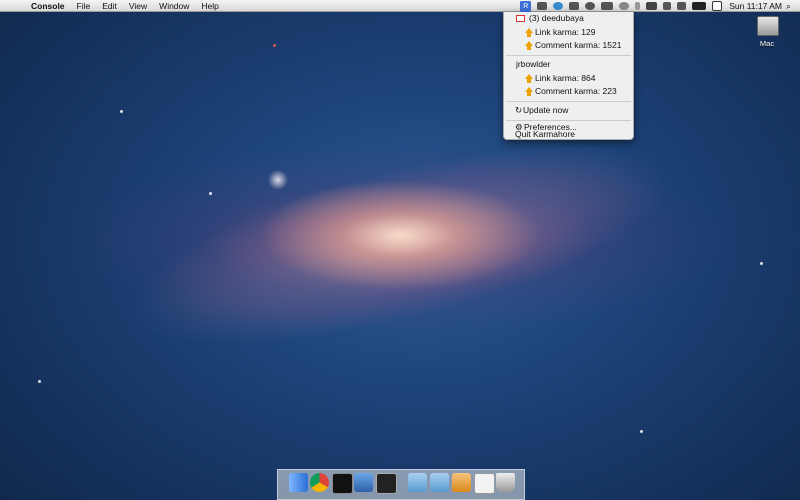  Describe the element at coordinates (386, 483) in the screenshot. I see `console-icon` at that location.